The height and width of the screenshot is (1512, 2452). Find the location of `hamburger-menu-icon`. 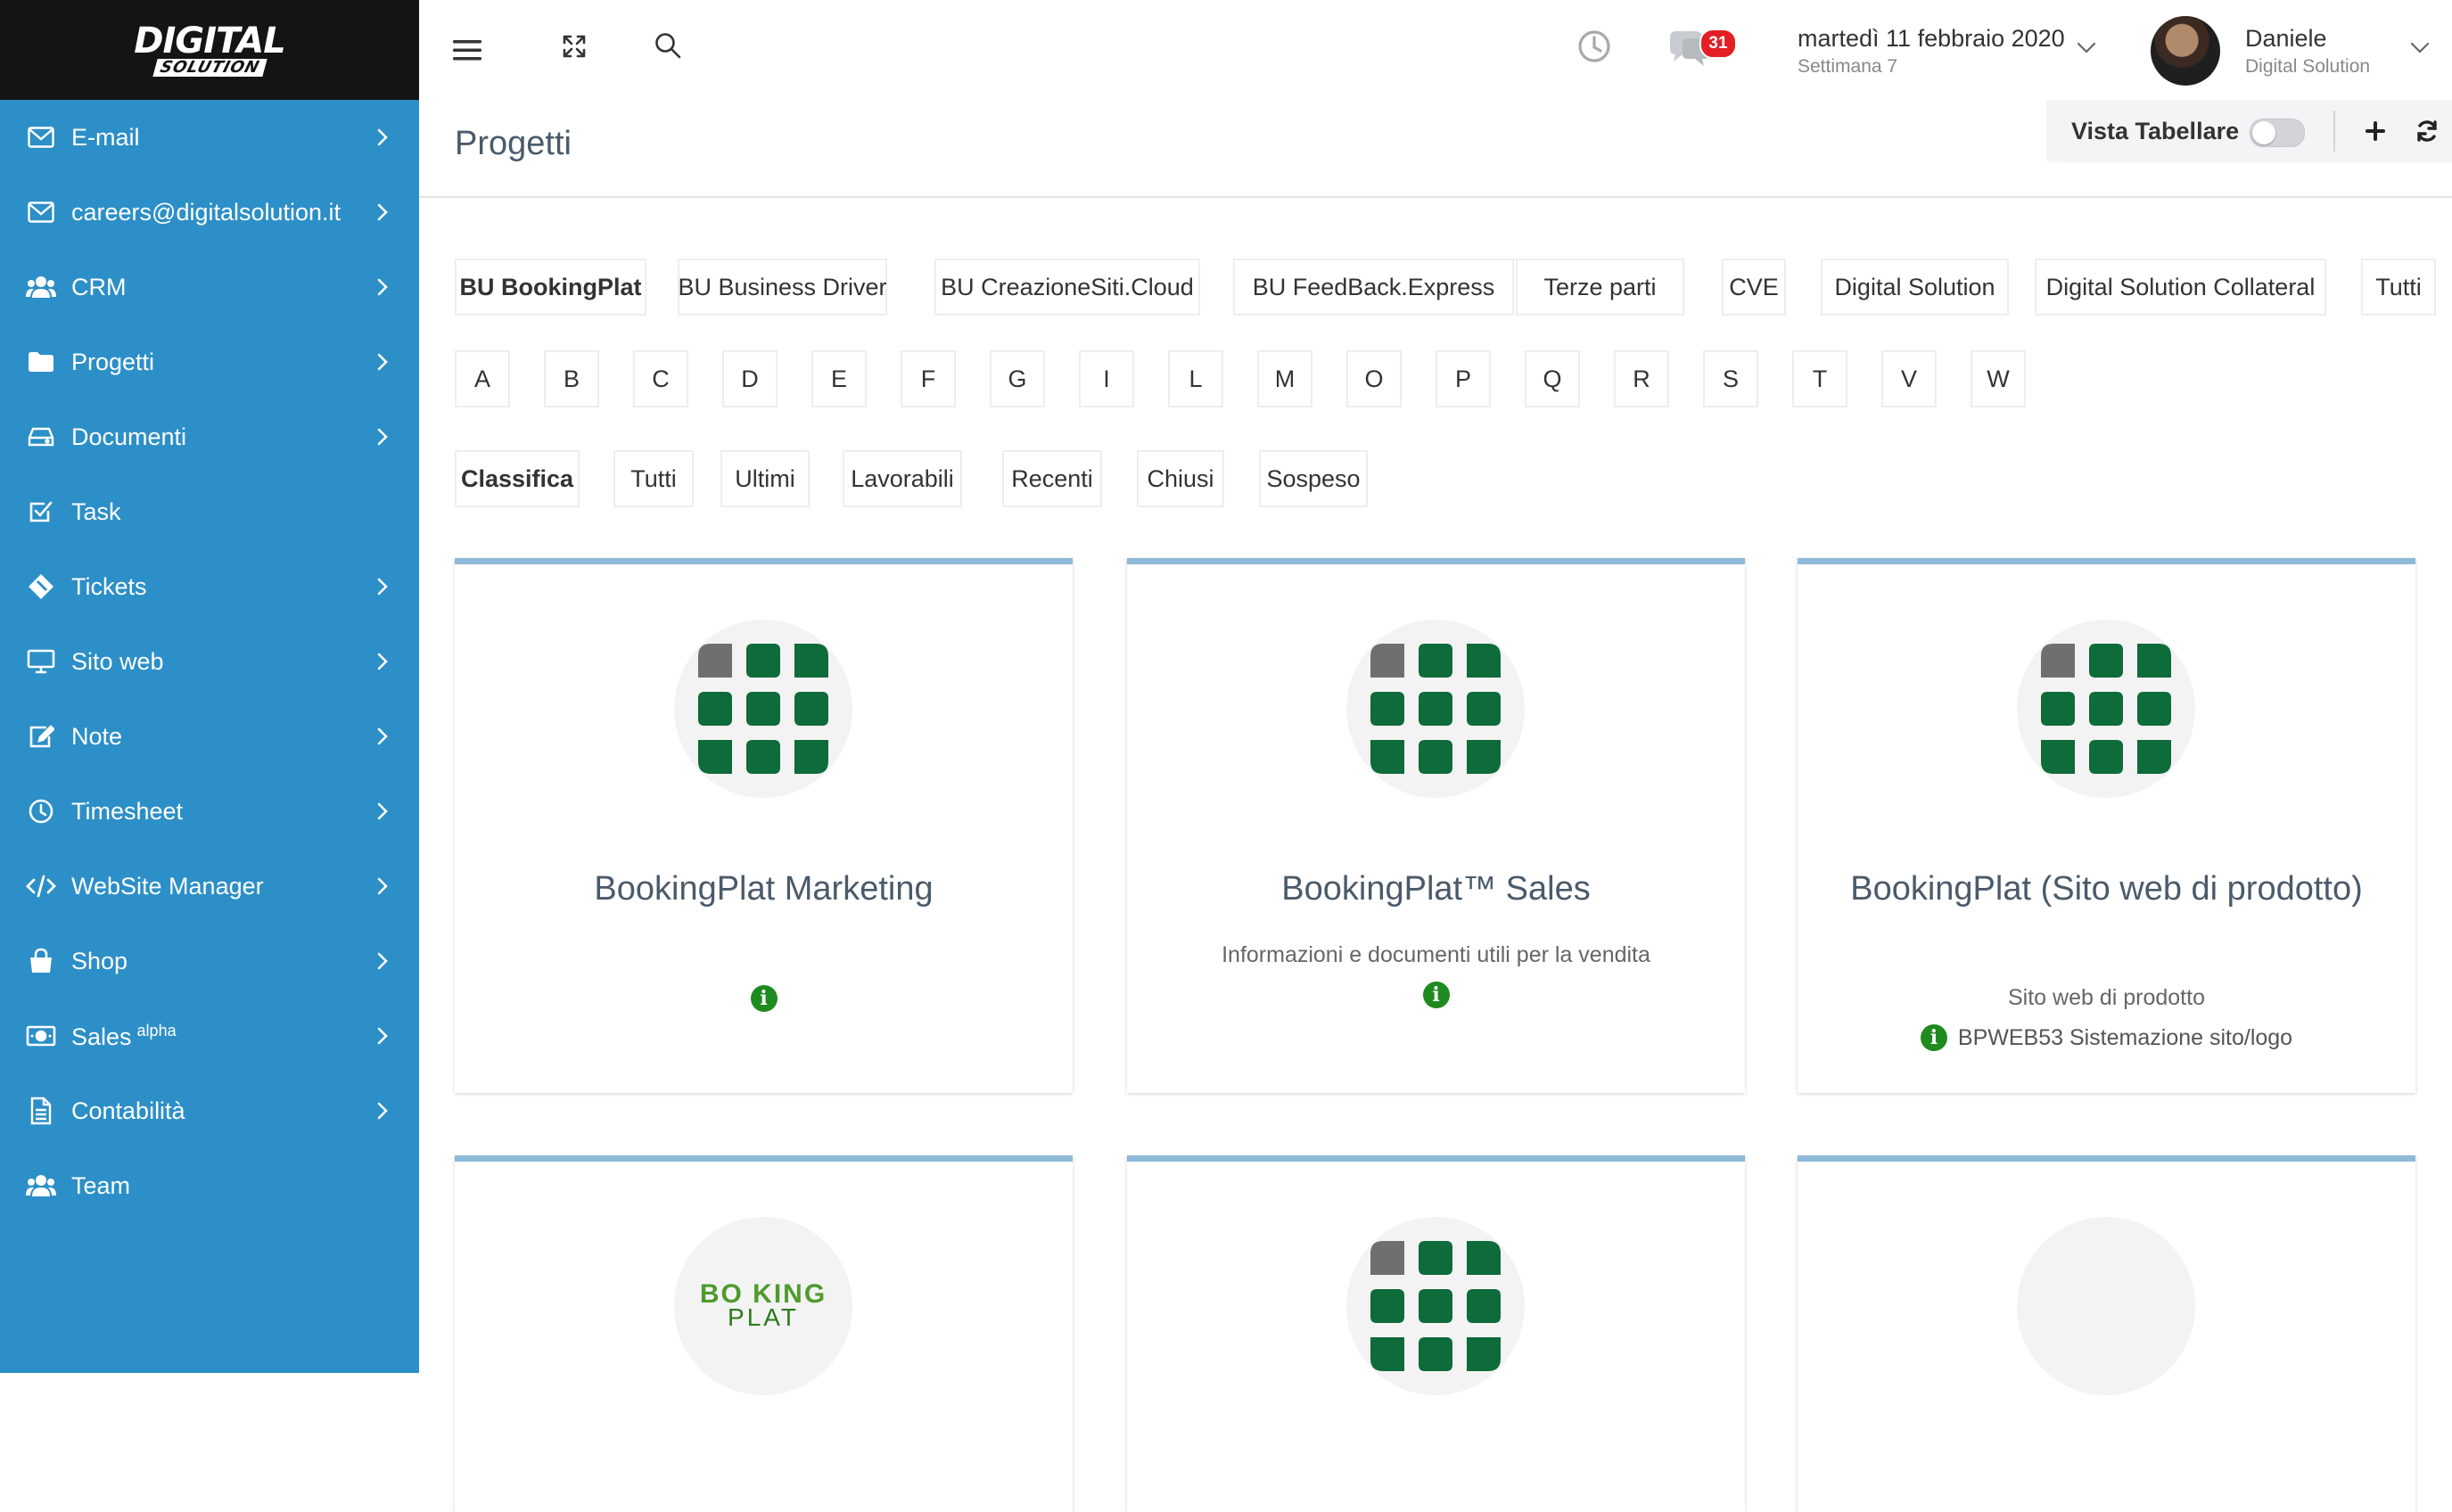

hamburger-menu-icon is located at coordinates (467, 50).